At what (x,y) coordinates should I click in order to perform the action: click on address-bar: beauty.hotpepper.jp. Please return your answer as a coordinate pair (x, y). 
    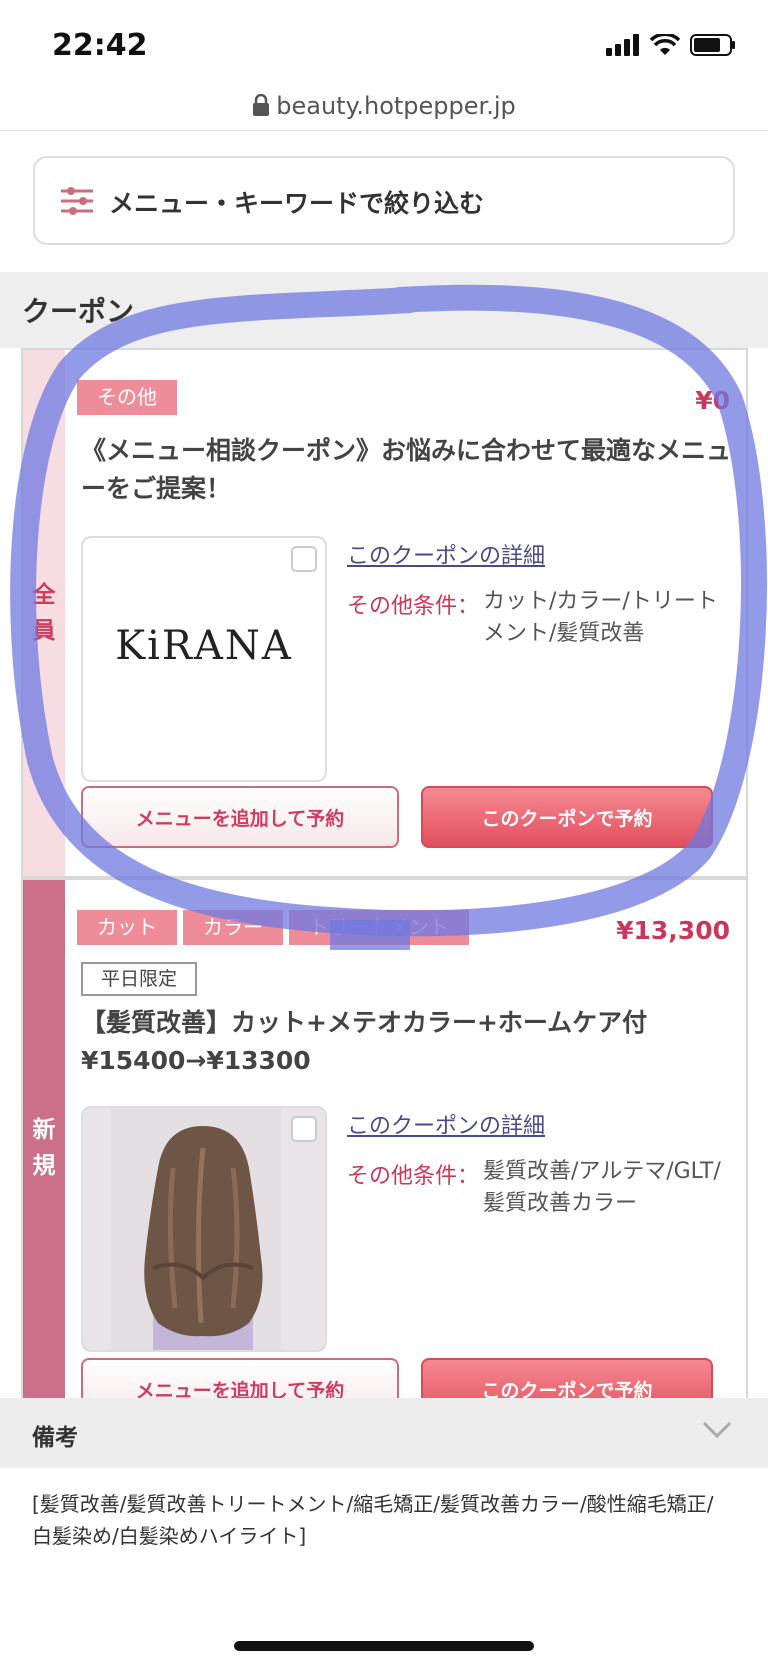
    Looking at the image, I should click on (384, 112).